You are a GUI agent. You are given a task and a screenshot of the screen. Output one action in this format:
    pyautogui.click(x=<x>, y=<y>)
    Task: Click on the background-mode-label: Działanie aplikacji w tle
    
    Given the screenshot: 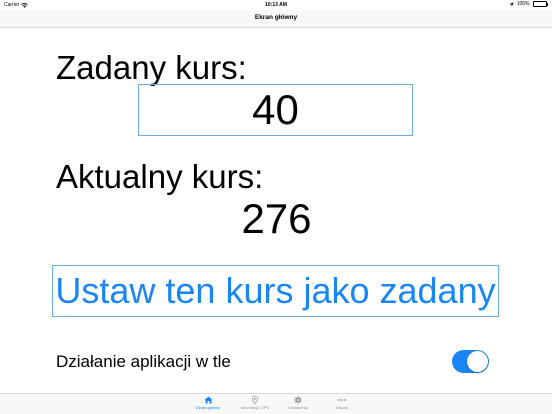 What is the action you would take?
    pyautogui.click(x=143, y=361)
    